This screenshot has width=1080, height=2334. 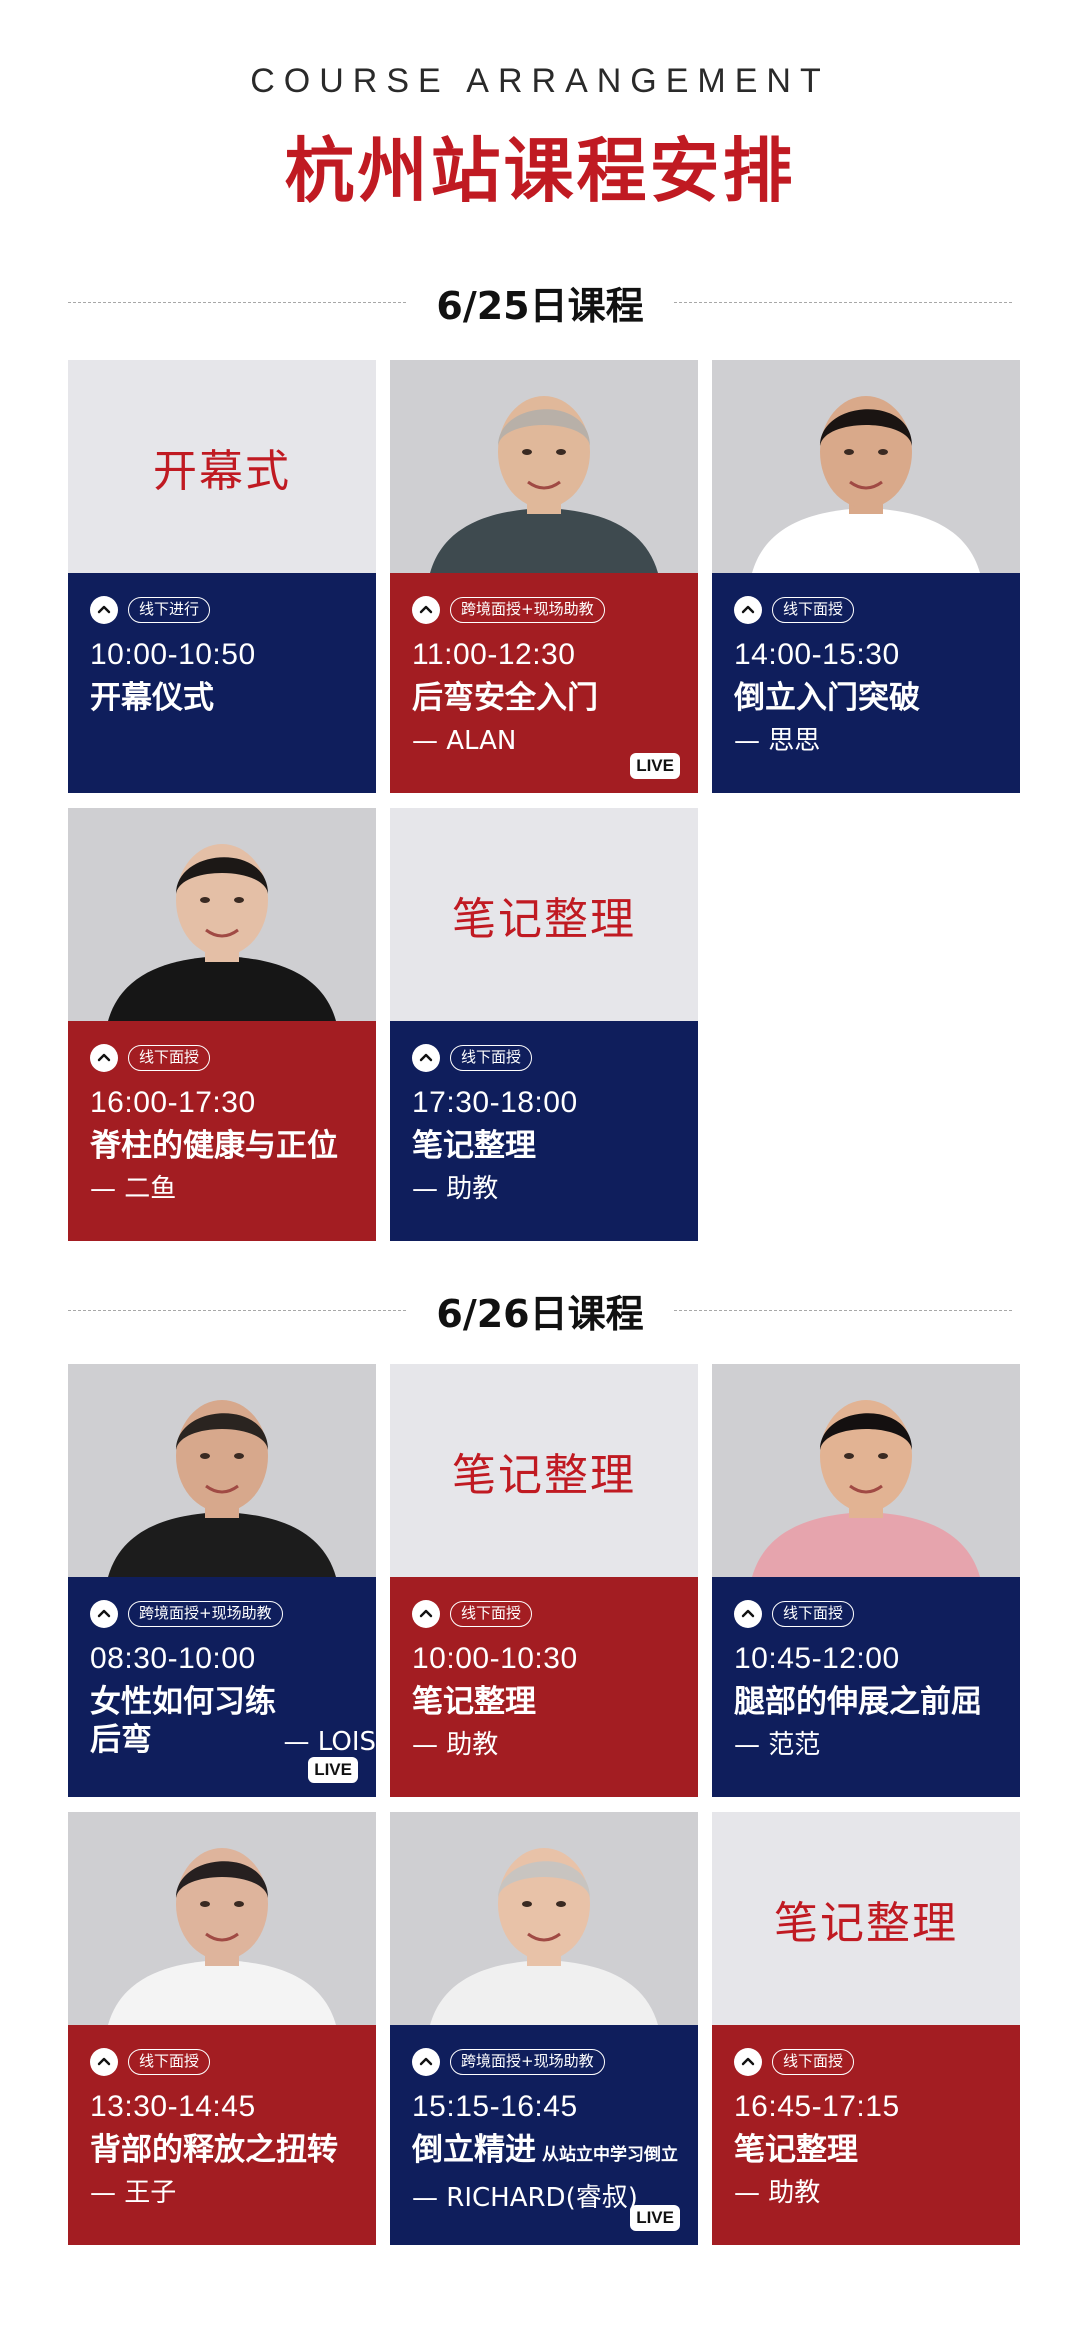 I want to click on course-time: 10:00-10:30, so click(x=495, y=1658).